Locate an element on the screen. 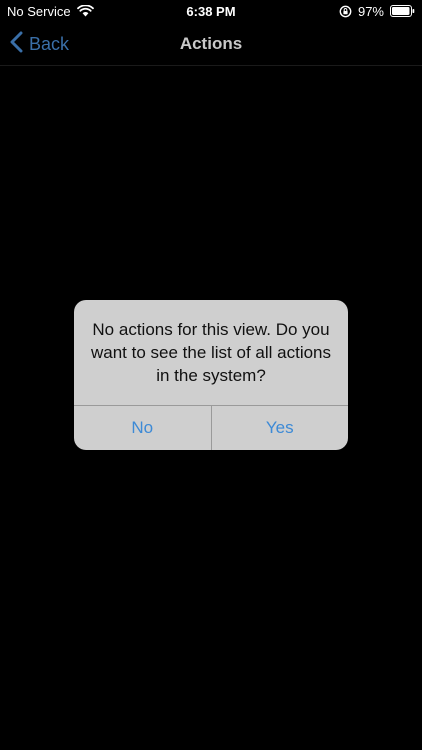 This screenshot has width=422, height=750. nav-title: Actions is located at coordinates (211, 43).